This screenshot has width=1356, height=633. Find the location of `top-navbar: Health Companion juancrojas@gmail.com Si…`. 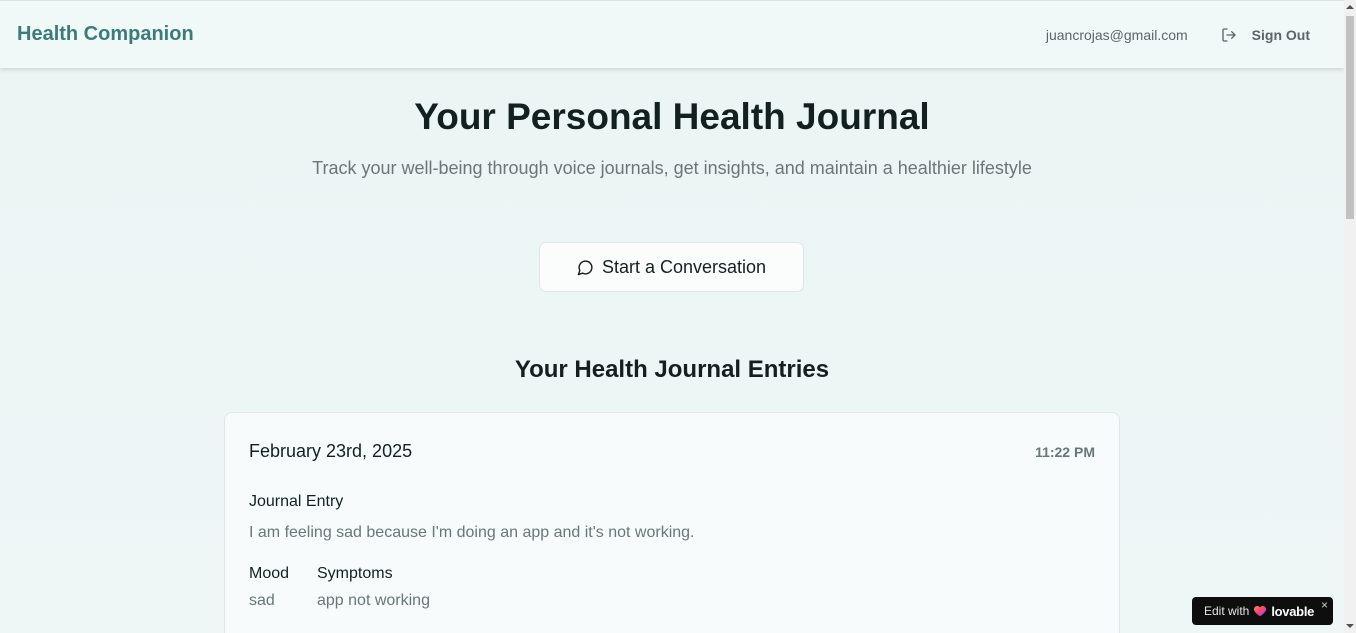

top-navbar: Health Companion juancrojas@gmail.com Si… is located at coordinates (672, 34).